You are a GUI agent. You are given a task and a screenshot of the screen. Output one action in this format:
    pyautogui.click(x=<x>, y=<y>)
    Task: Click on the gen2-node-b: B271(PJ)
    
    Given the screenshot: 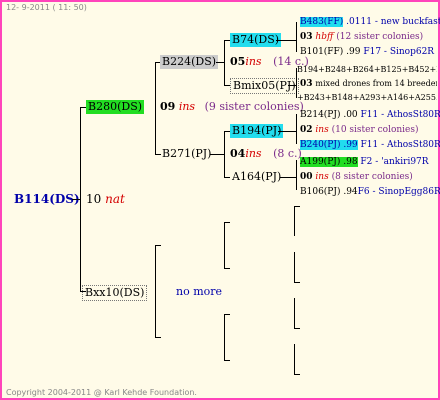 What is the action you would take?
    pyautogui.click(x=186, y=154)
    